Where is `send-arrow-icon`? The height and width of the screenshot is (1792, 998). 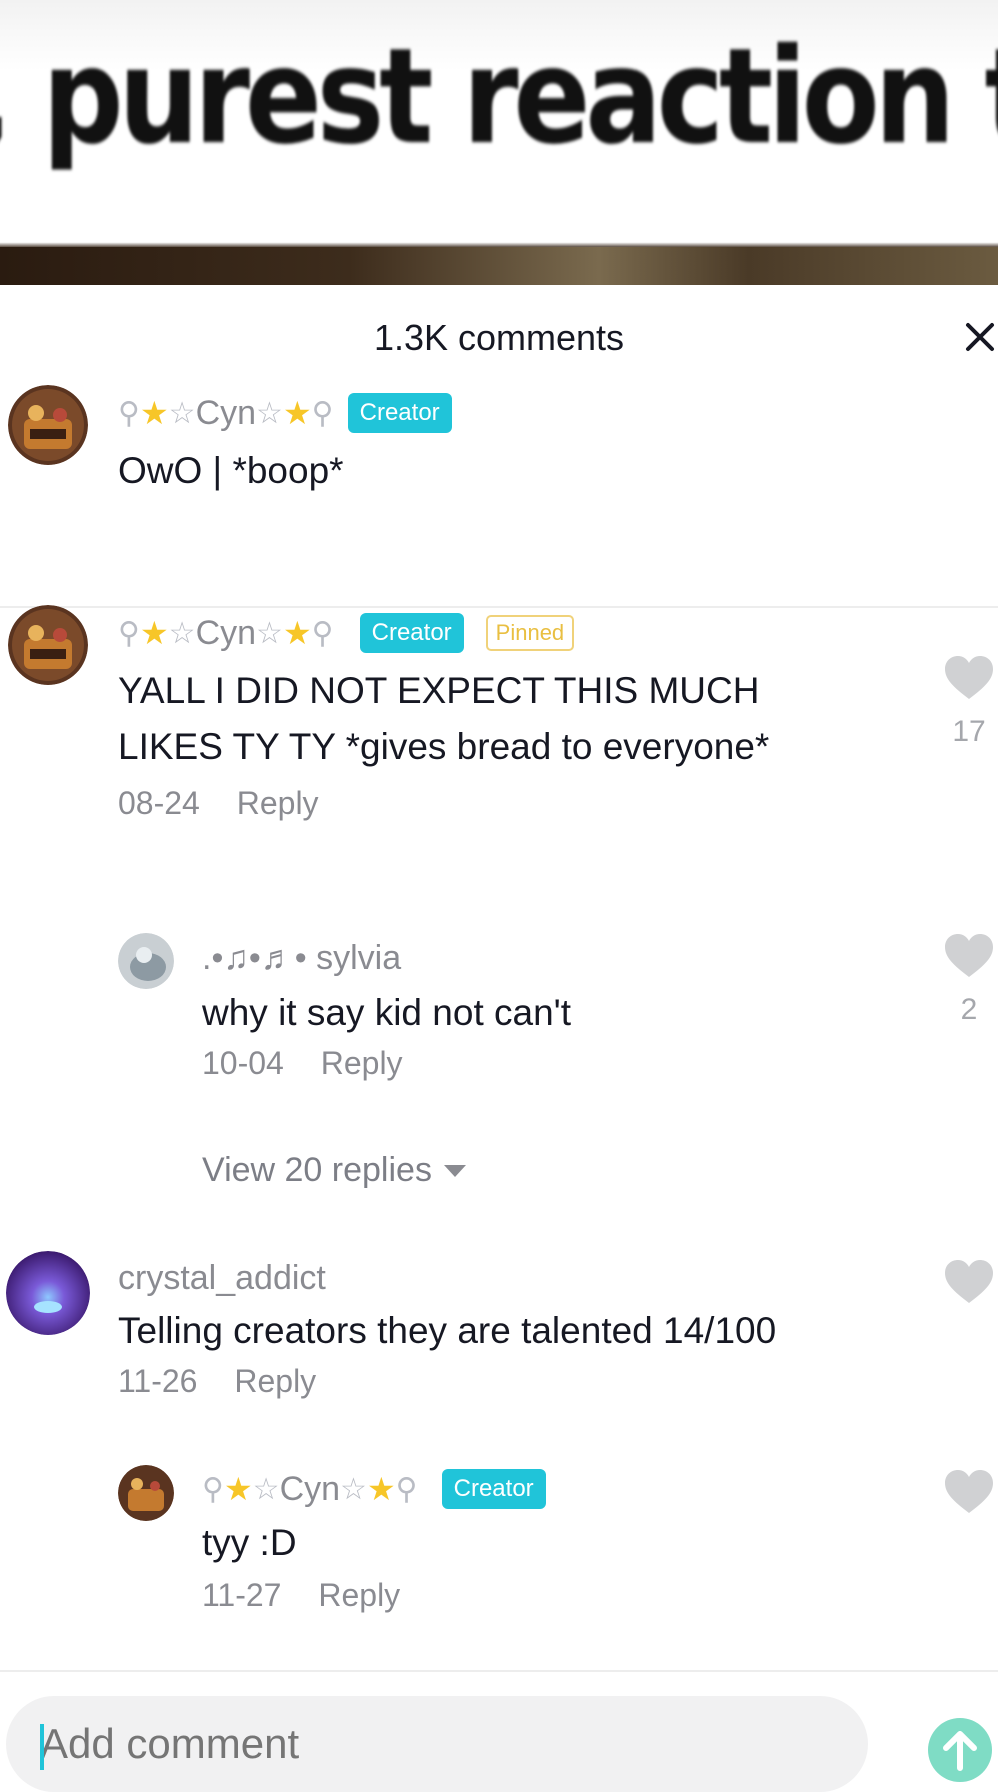
send-arrow-icon is located at coordinates (960, 1751).